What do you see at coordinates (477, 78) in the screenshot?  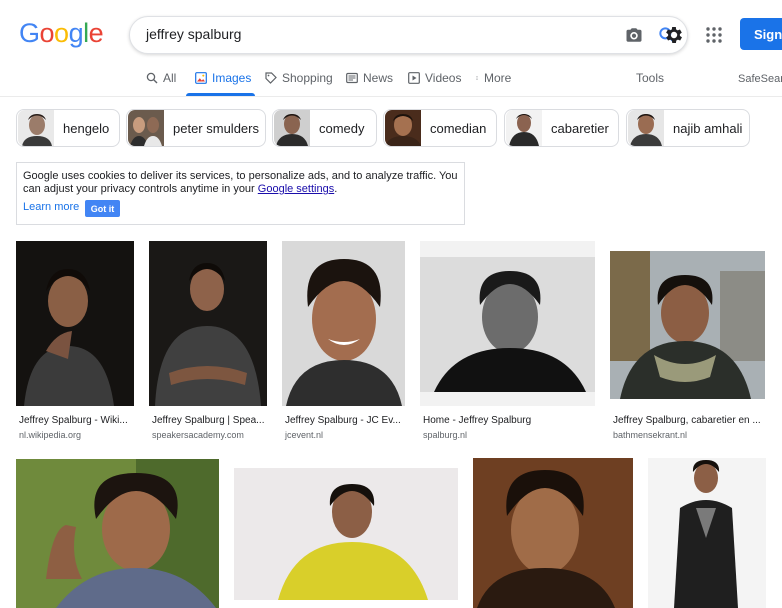 I see `more-vert-icon` at bounding box center [477, 78].